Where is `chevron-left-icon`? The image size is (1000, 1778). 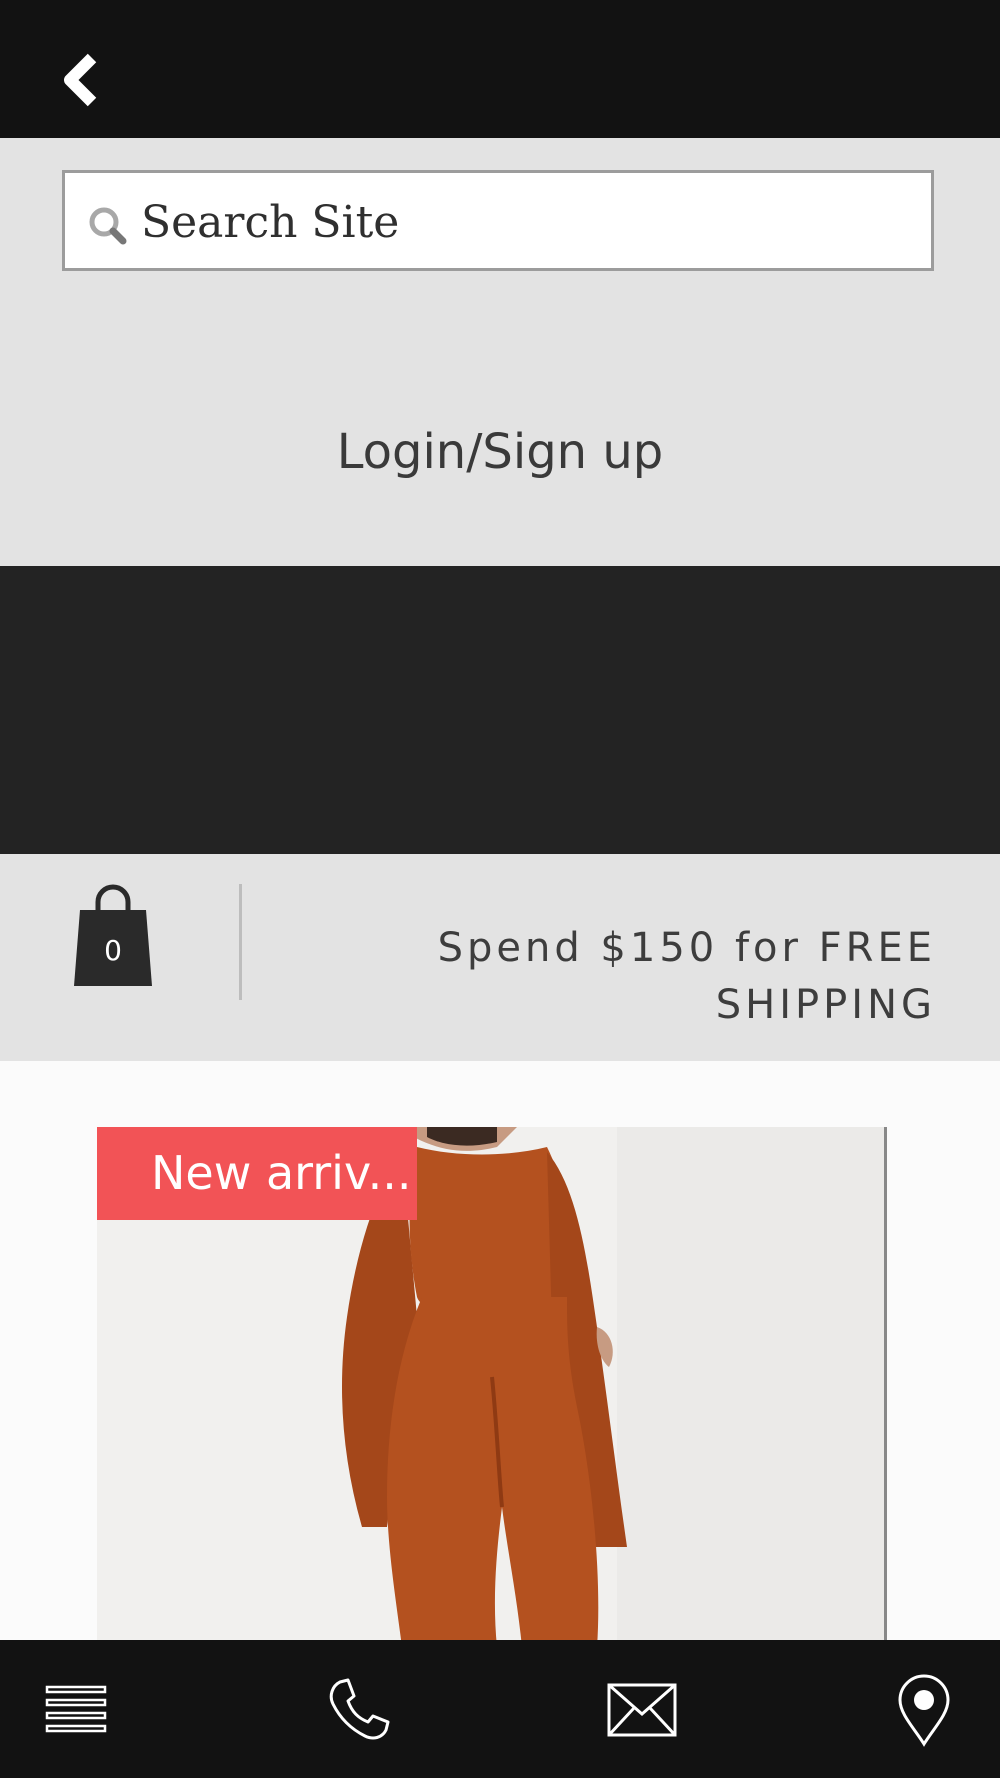 chevron-left-icon is located at coordinates (80, 80).